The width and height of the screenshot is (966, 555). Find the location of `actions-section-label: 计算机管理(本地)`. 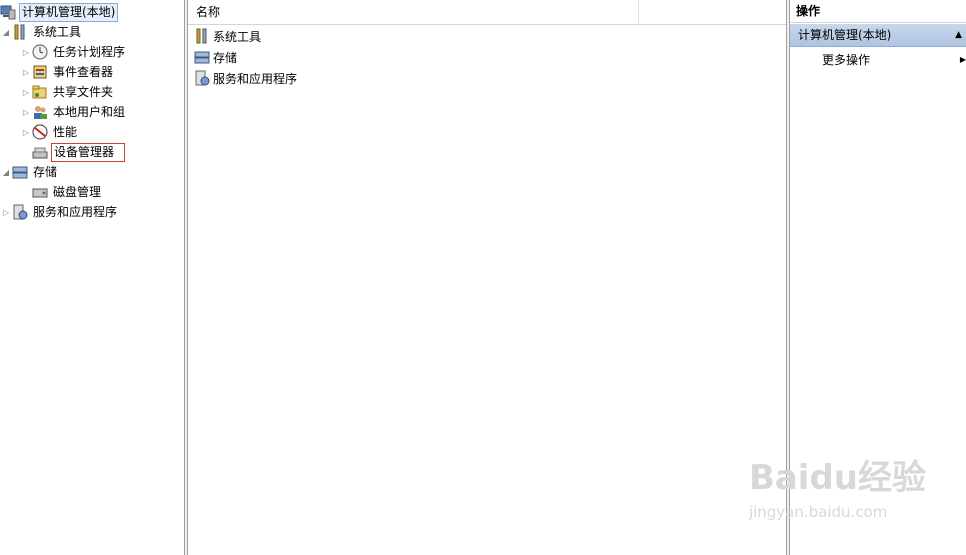

actions-section-label: 计算机管理(本地) is located at coordinates (845, 35).